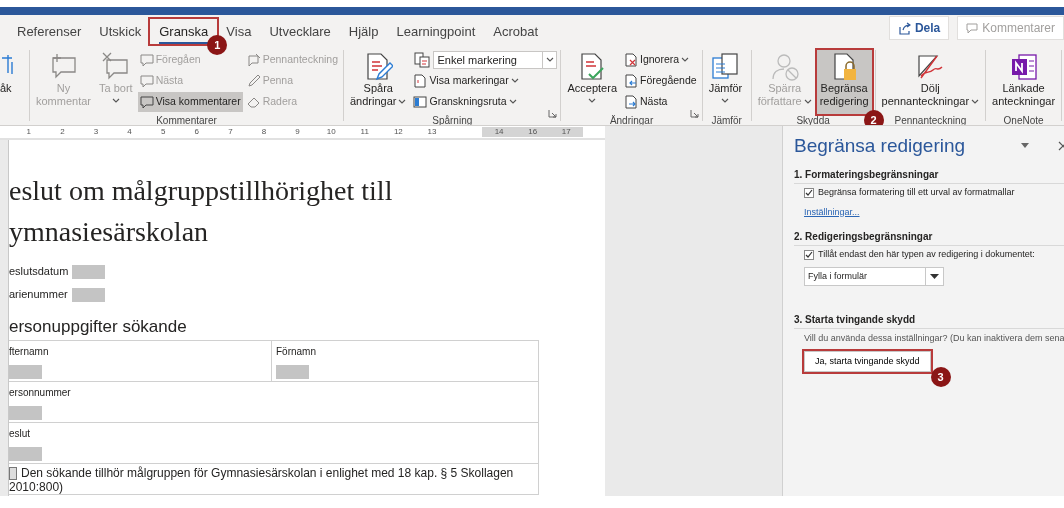 The width and height of the screenshot is (1064, 508). I want to click on ribbon-button: Länkade anteckningar, so click(1024, 82).